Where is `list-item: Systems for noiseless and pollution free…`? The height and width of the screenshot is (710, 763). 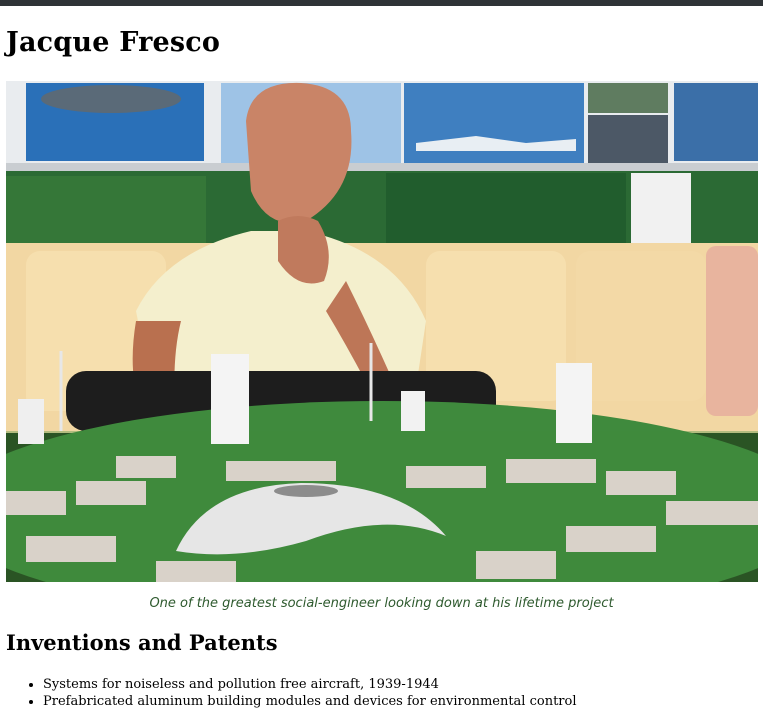
list-item: Systems for noiseless and pollution free… is located at coordinates (310, 684).